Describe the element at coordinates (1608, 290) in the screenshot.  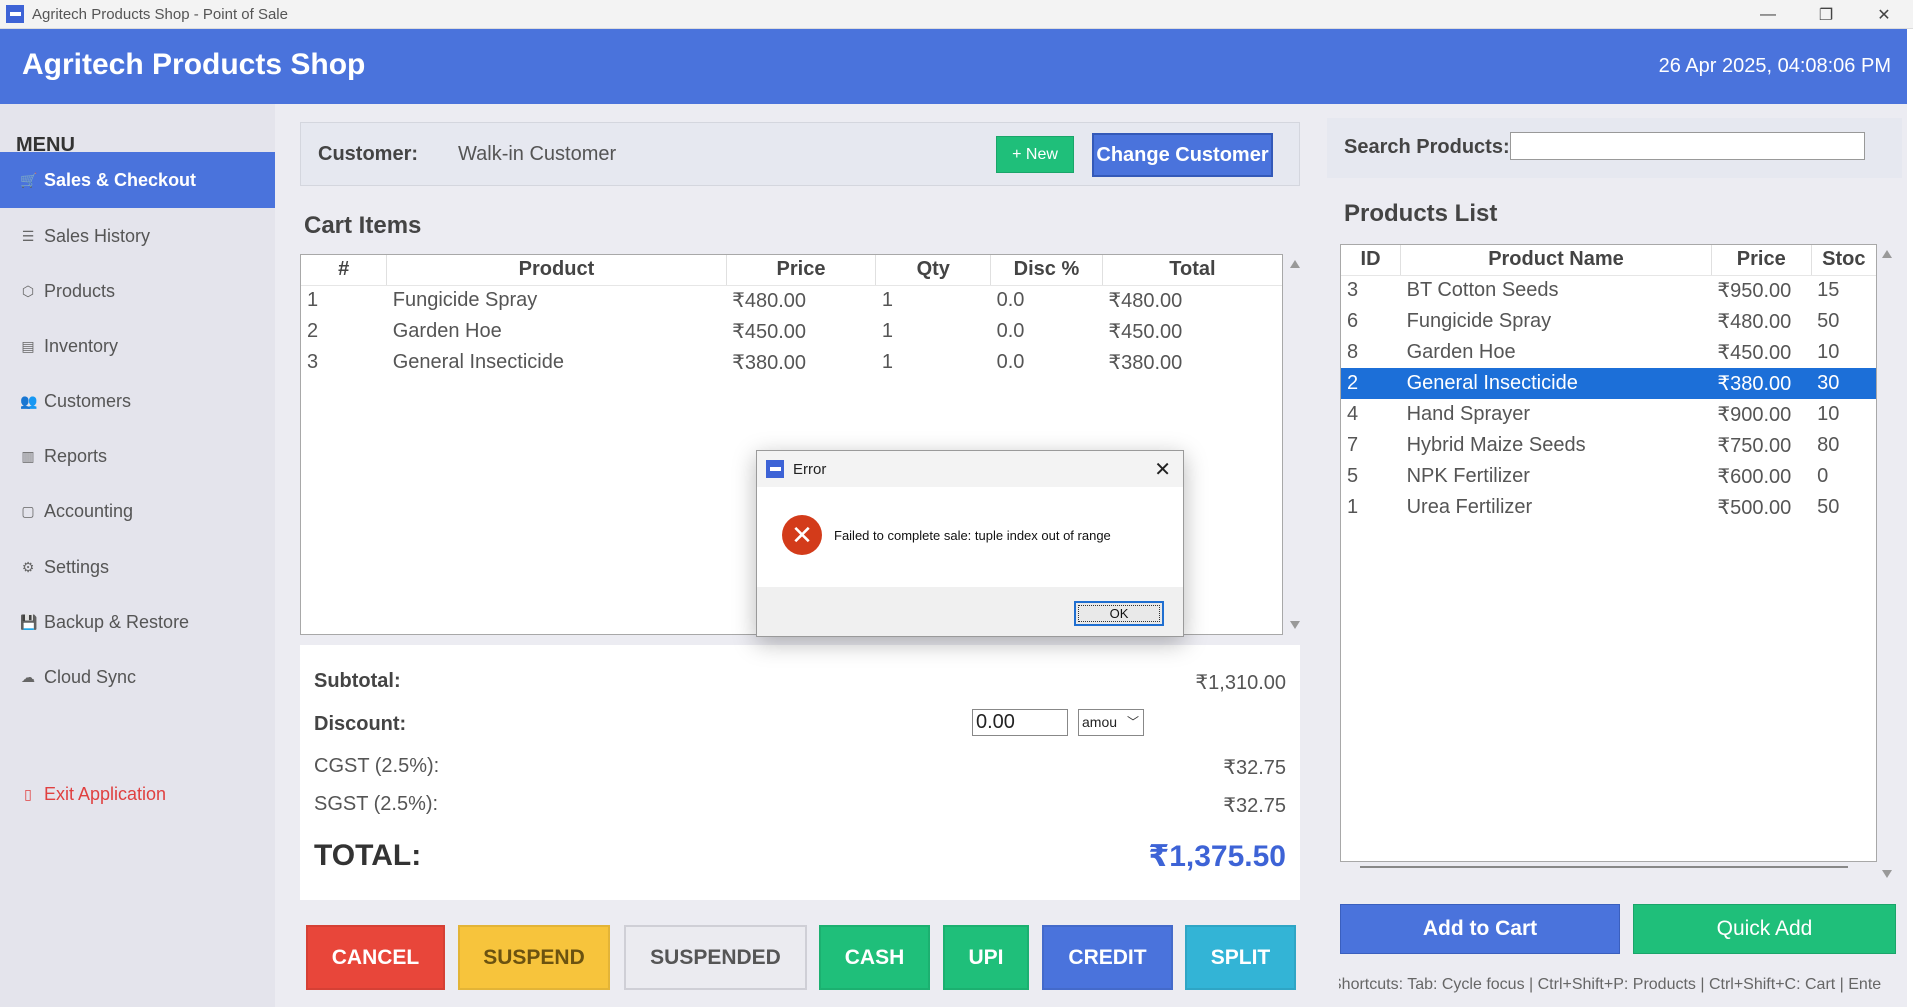
I see `table-row: 3 BT Cotton Seeds ₹950.00 15` at that location.